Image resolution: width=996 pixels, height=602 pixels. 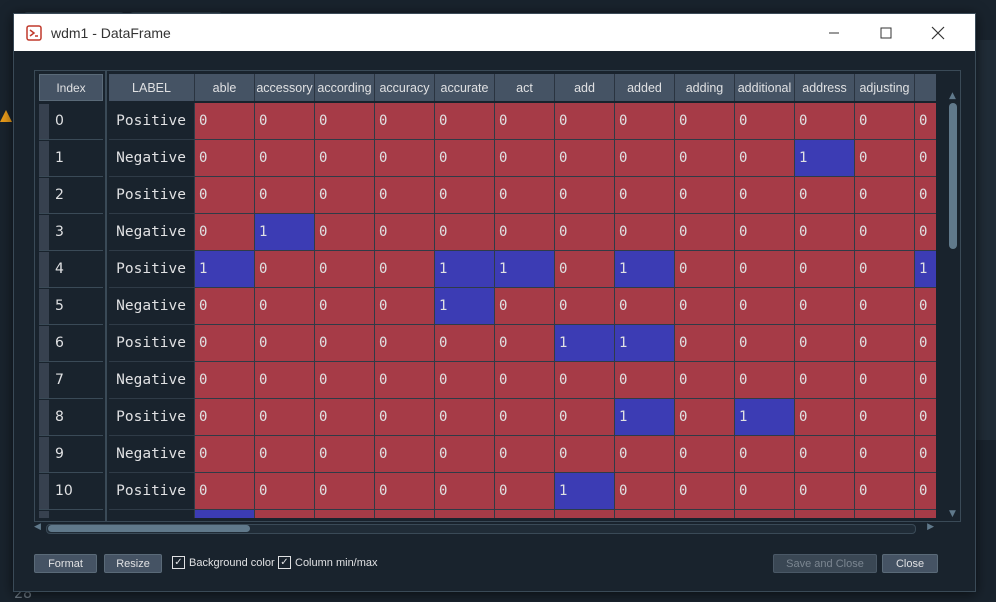 I want to click on index-row, so click(x=71, y=514).